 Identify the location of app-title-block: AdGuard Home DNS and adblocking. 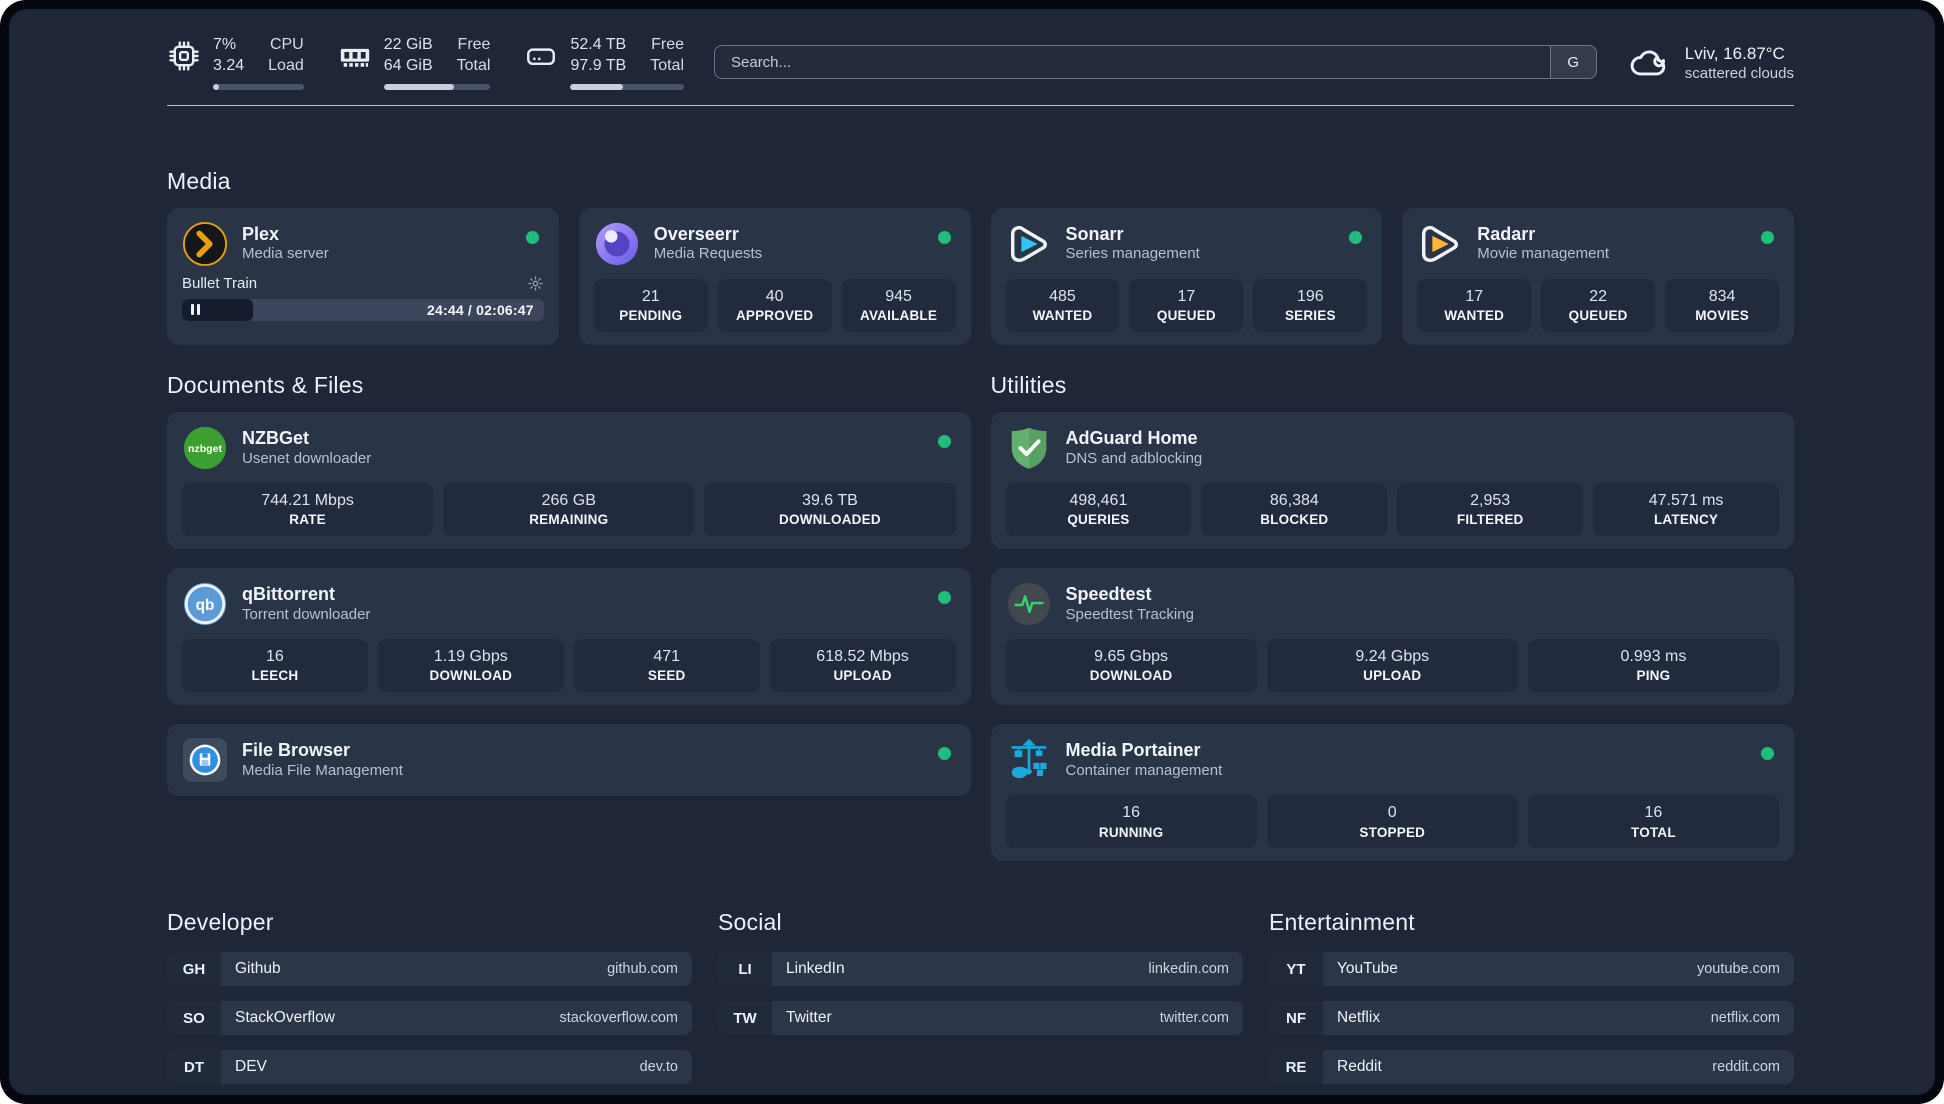
(1134, 447).